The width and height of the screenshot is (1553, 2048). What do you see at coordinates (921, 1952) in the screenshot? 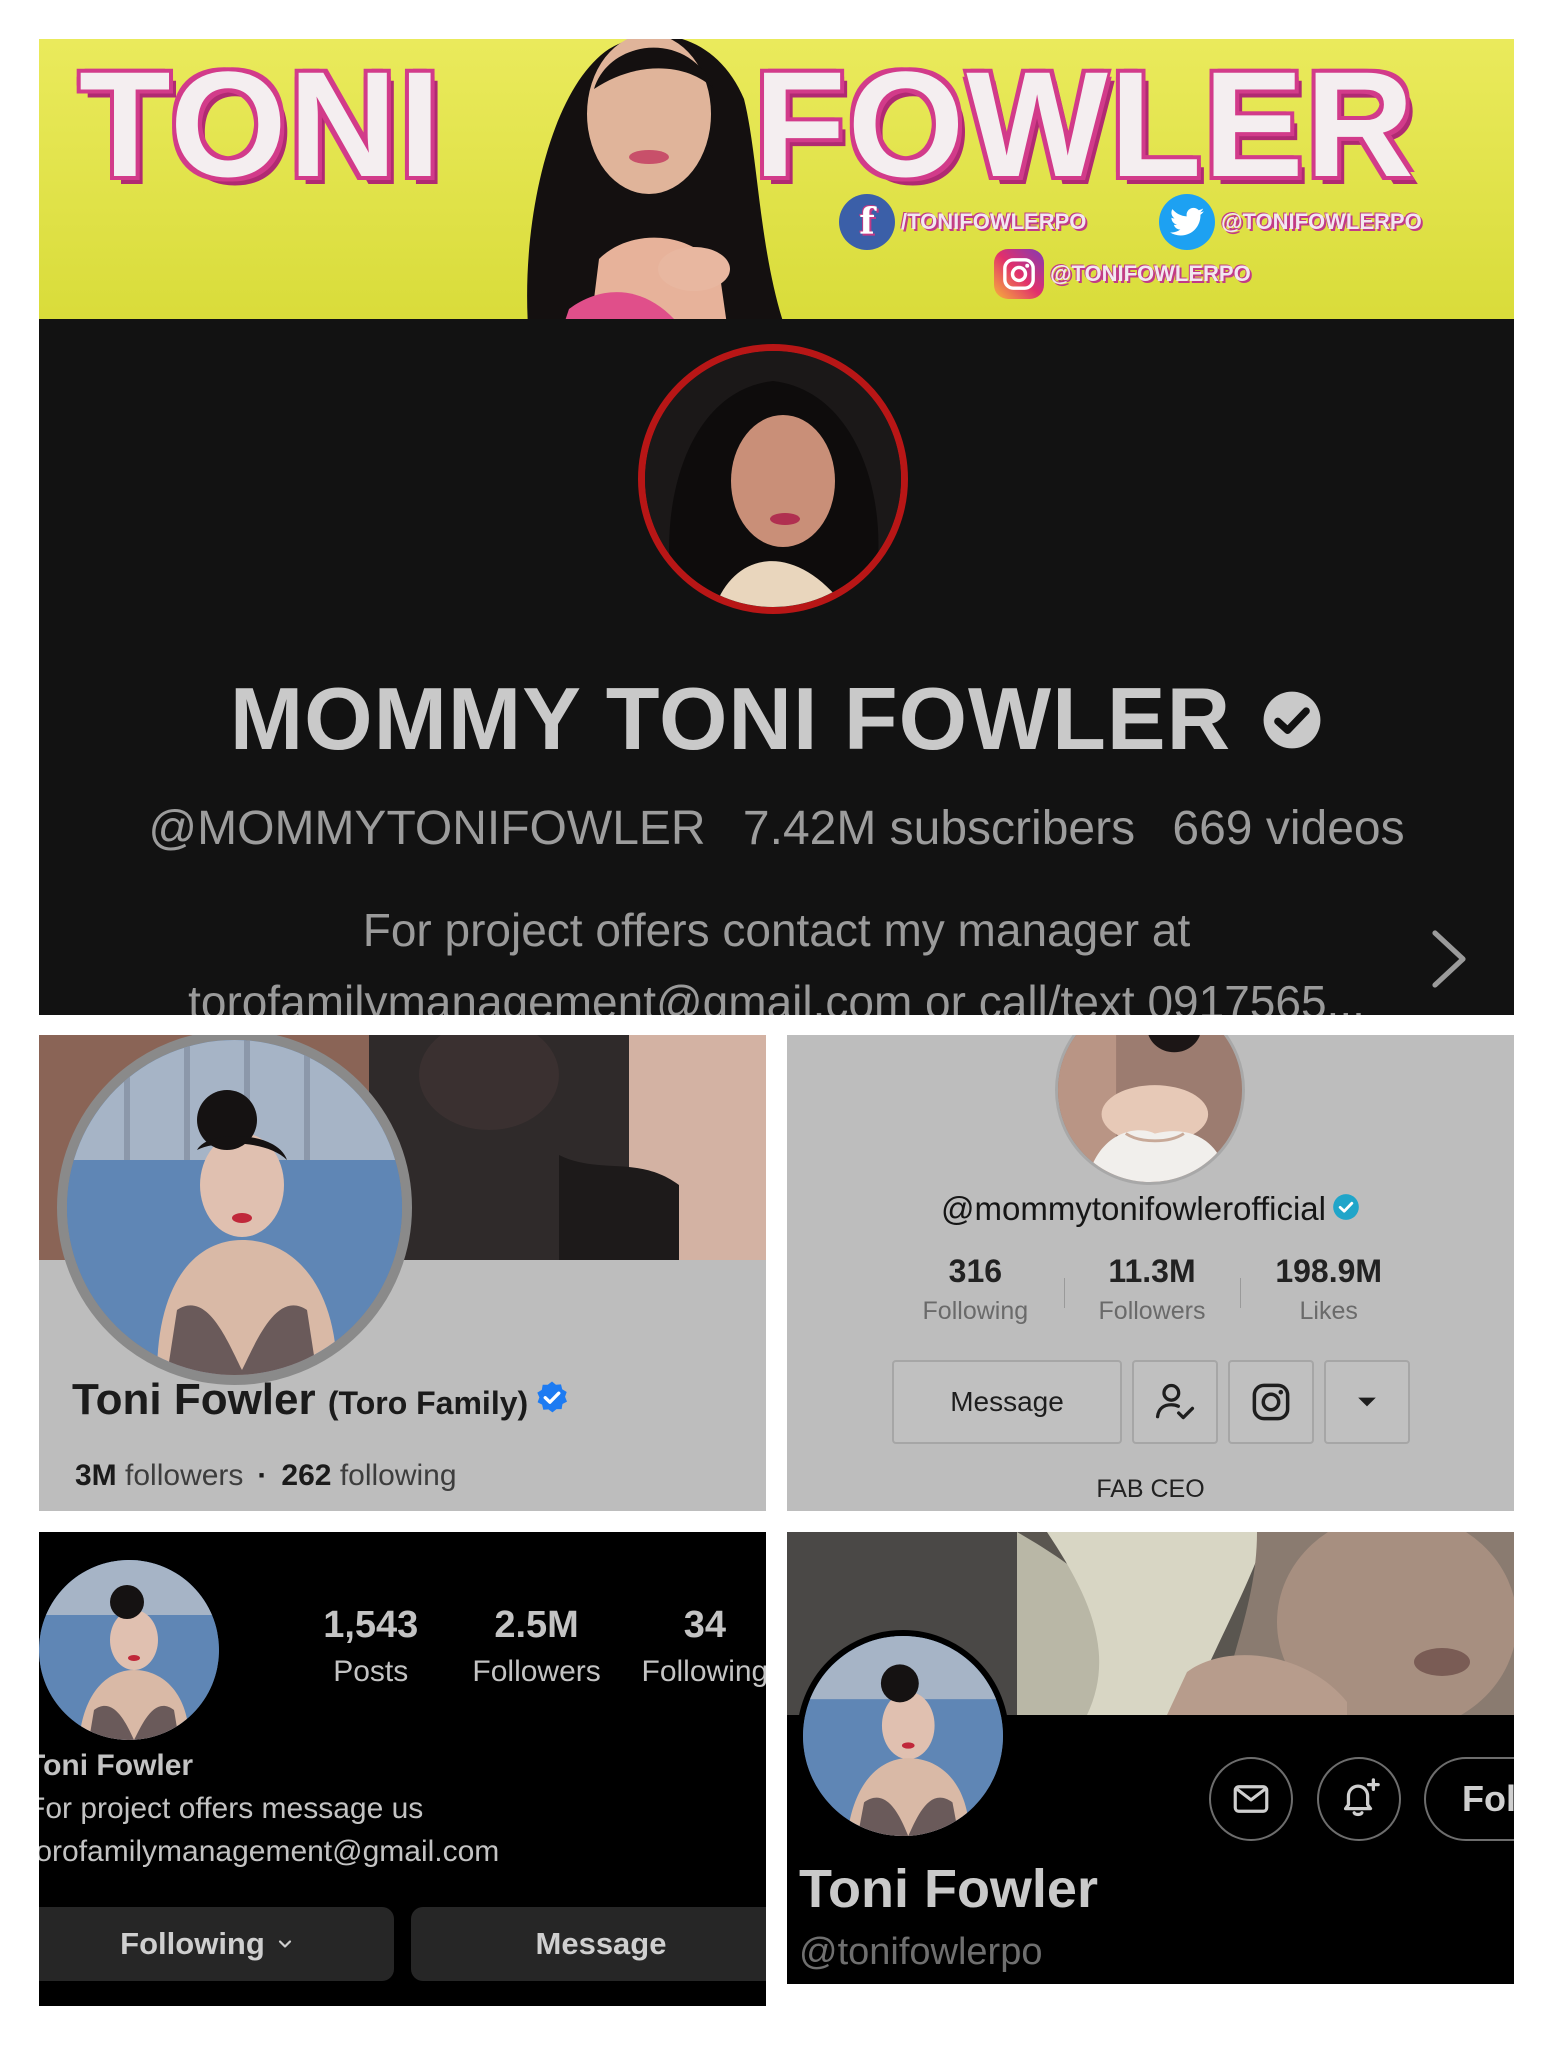
I see `profile-handle: @tonifowlerpo` at bounding box center [921, 1952].